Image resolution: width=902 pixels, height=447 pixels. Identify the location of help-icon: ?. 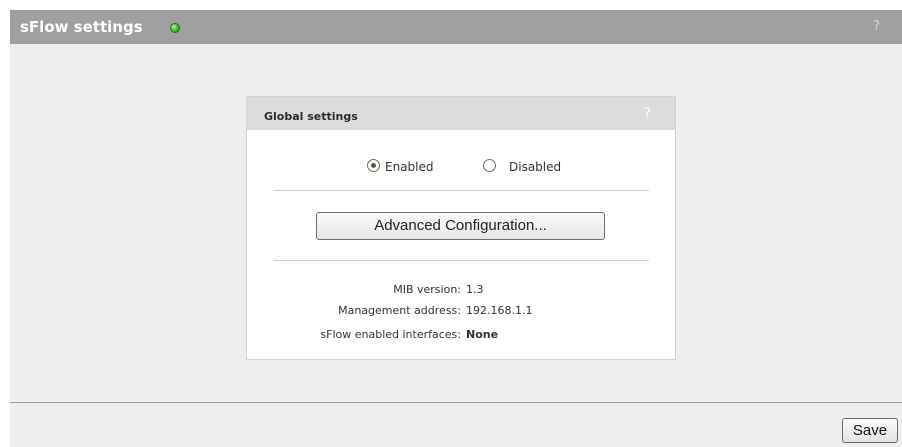
(876, 26).